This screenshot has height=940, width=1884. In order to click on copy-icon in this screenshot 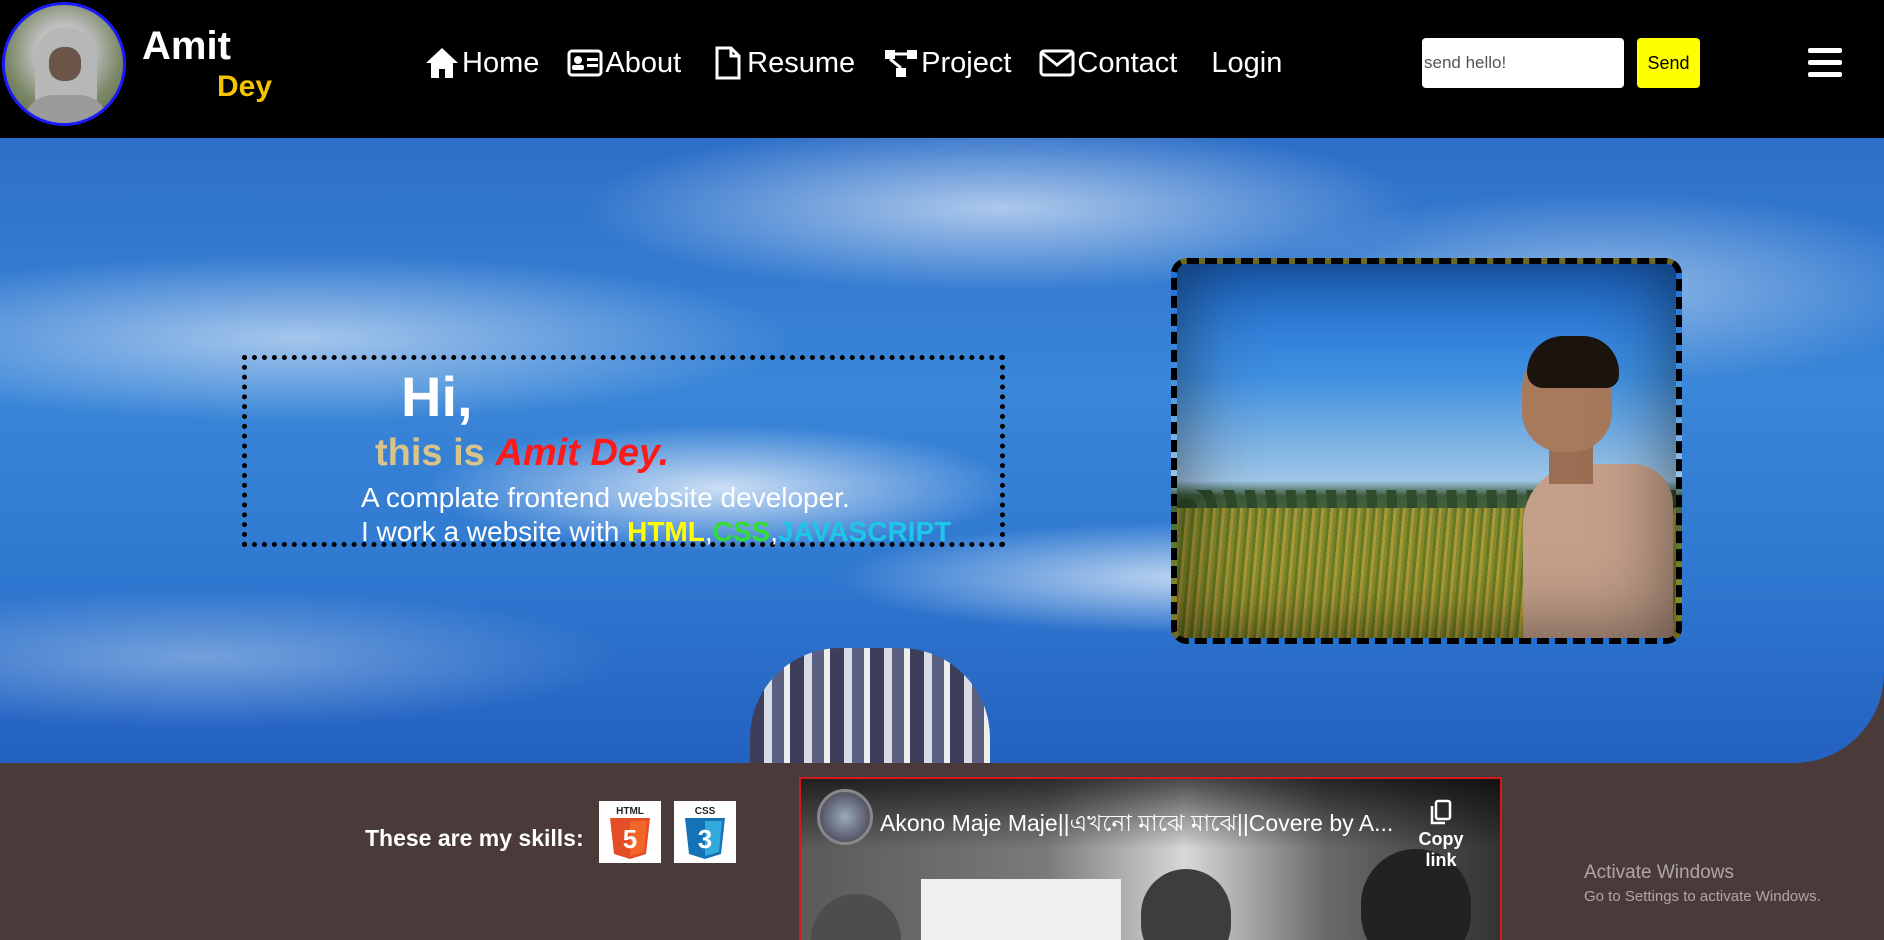, I will do `click(1441, 812)`.